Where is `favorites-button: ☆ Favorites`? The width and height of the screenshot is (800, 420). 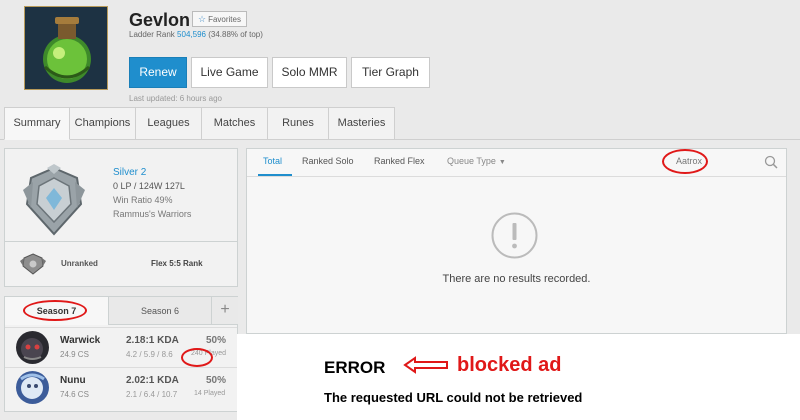 favorites-button: ☆ Favorites is located at coordinates (219, 19).